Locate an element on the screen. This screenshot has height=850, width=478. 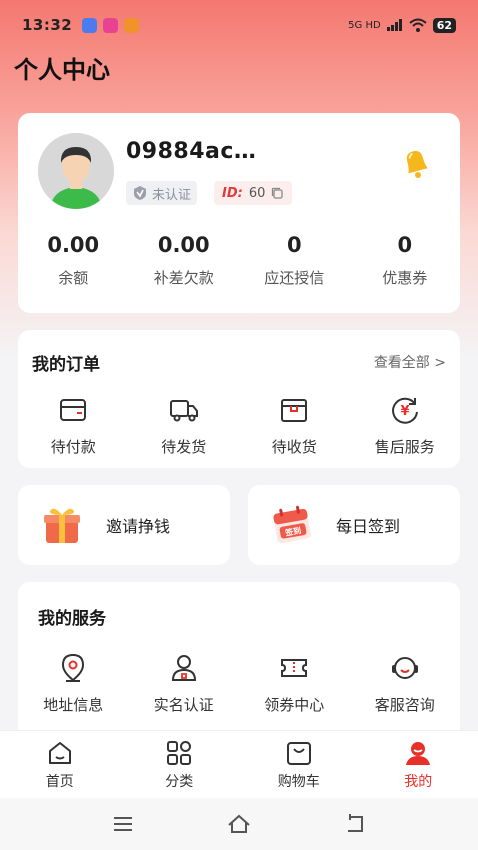
service-label: 领券中心 is located at coordinates (294, 705).